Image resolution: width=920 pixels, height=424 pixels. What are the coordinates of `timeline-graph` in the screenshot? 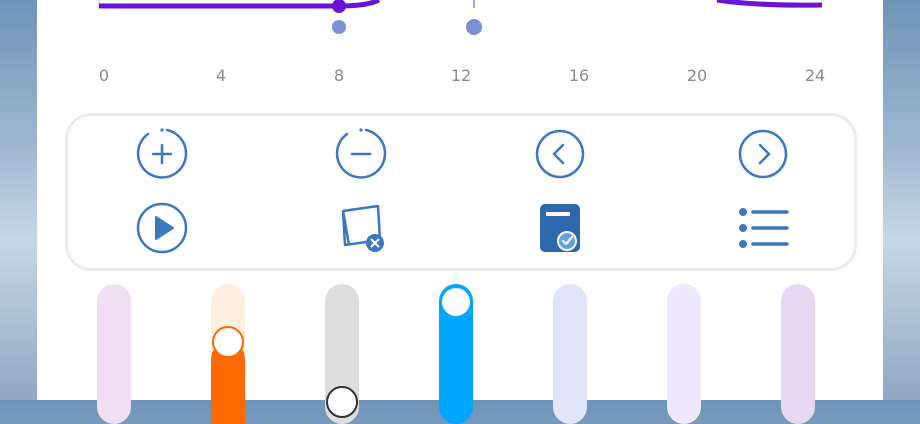 It's located at (460, 17).